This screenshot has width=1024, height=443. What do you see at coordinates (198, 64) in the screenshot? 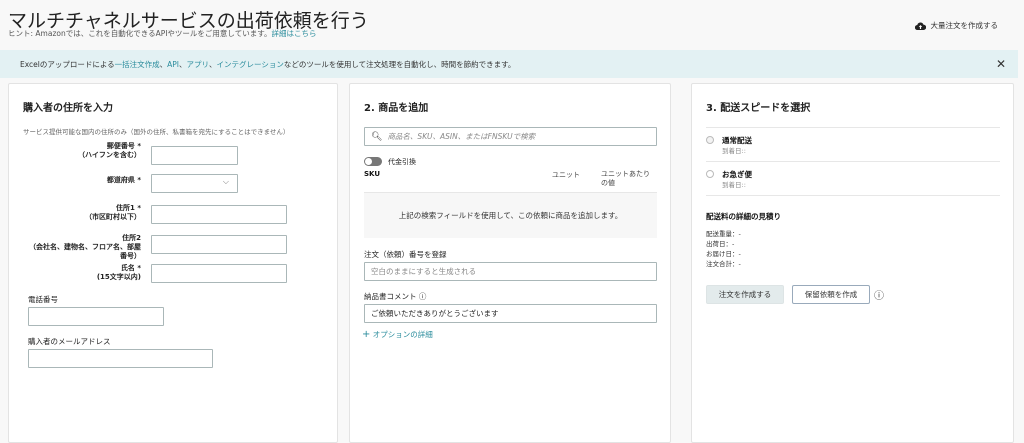
I see `apps-link: アプリ` at bounding box center [198, 64].